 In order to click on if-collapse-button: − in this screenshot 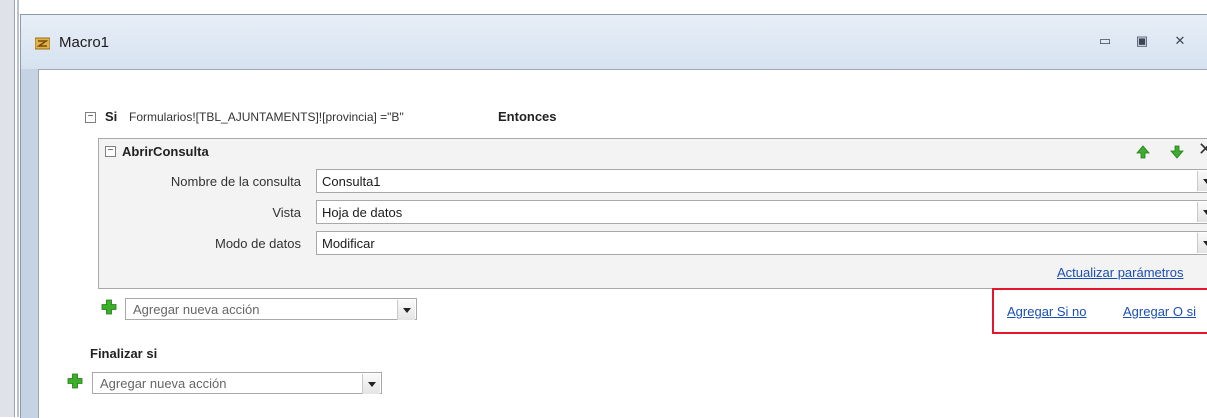, I will do `click(90, 117)`.